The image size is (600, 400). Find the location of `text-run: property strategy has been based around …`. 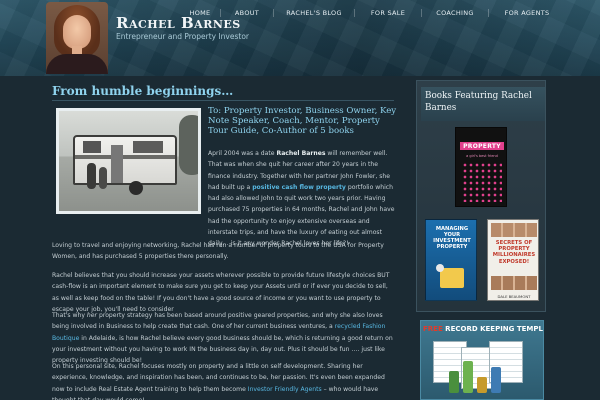

text-run: property strategy has been based around … is located at coordinates (217, 321).